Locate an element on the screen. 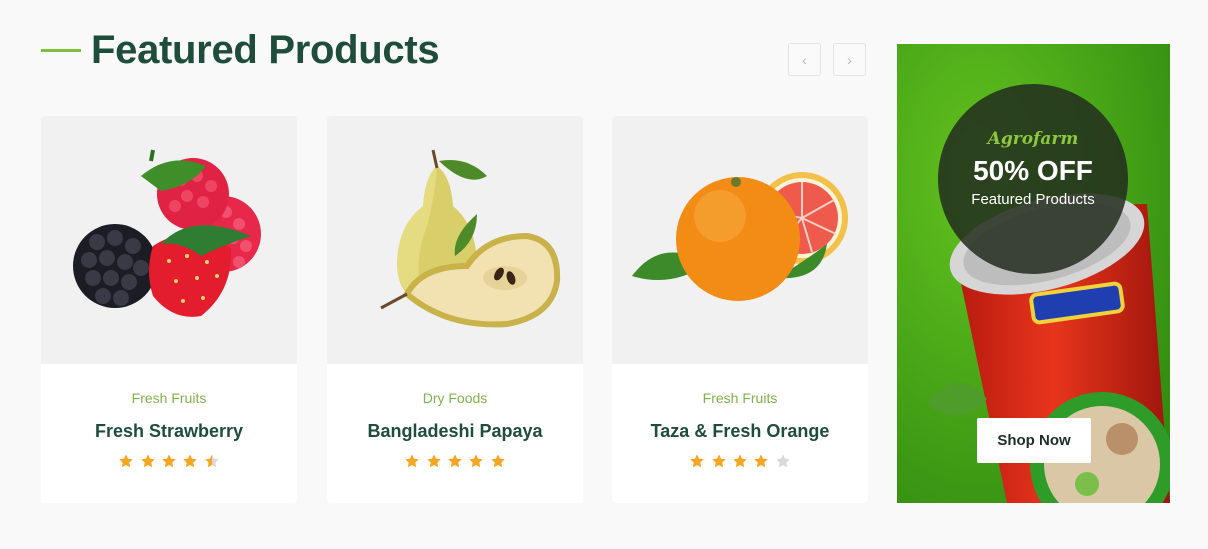 This screenshot has height=549, width=1208. product-category: Dry Foods is located at coordinates (455, 398).